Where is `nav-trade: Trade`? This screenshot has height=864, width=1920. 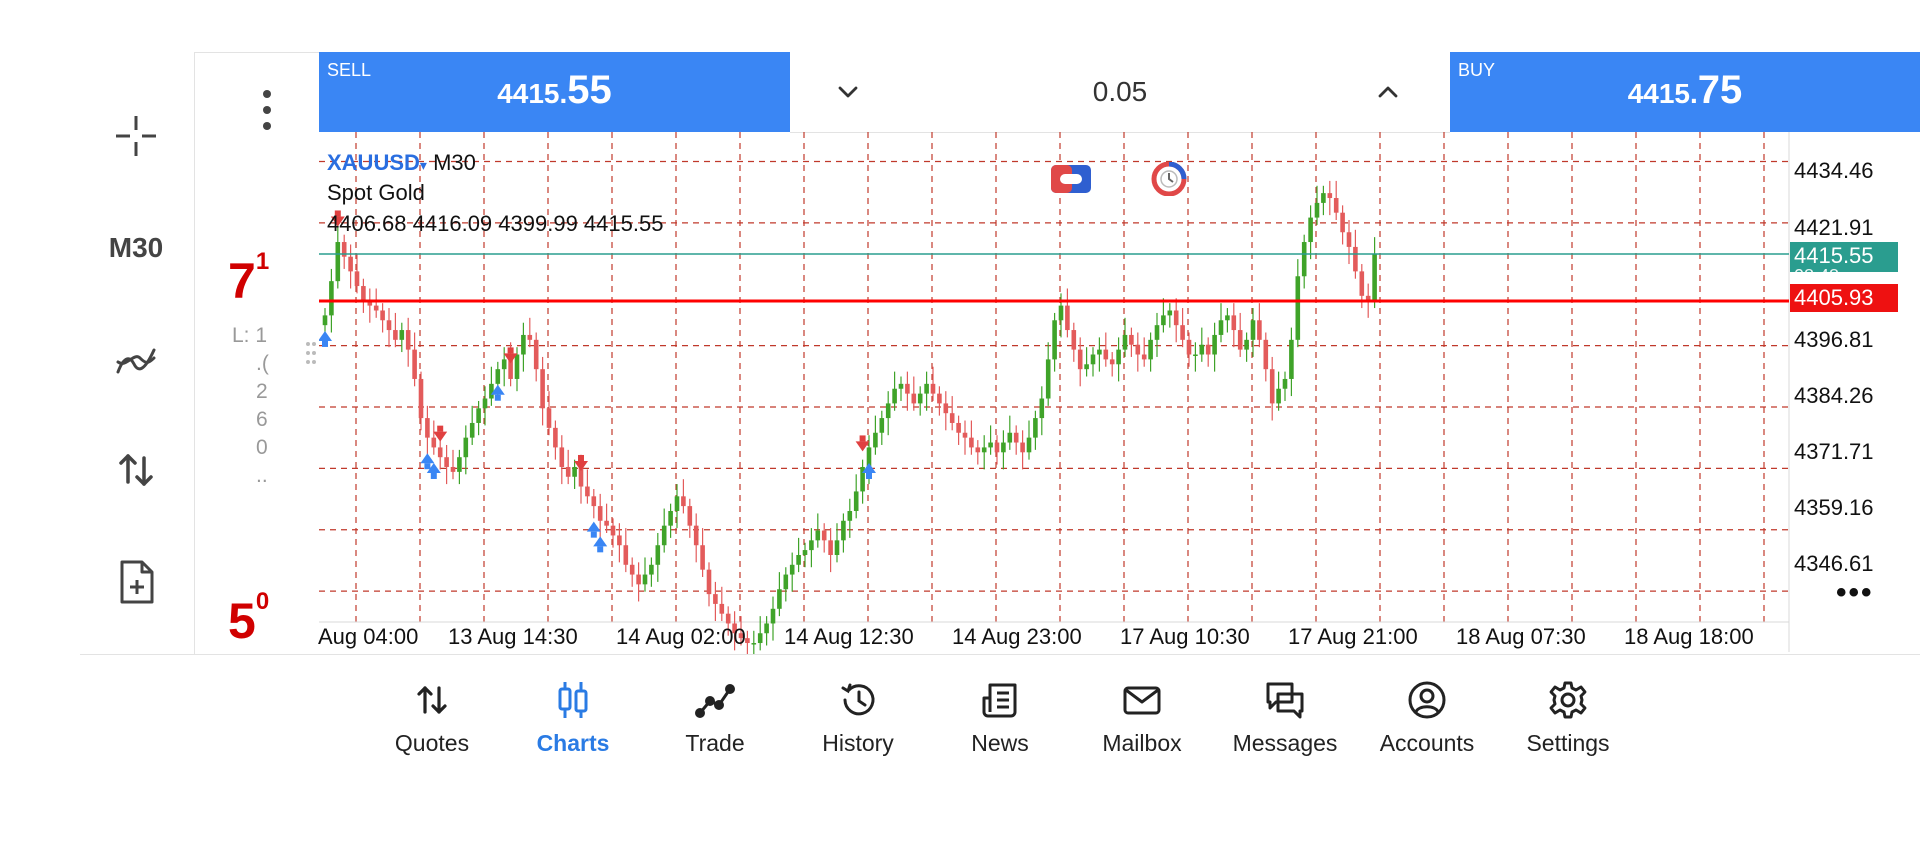
nav-trade: Trade is located at coordinates (715, 730).